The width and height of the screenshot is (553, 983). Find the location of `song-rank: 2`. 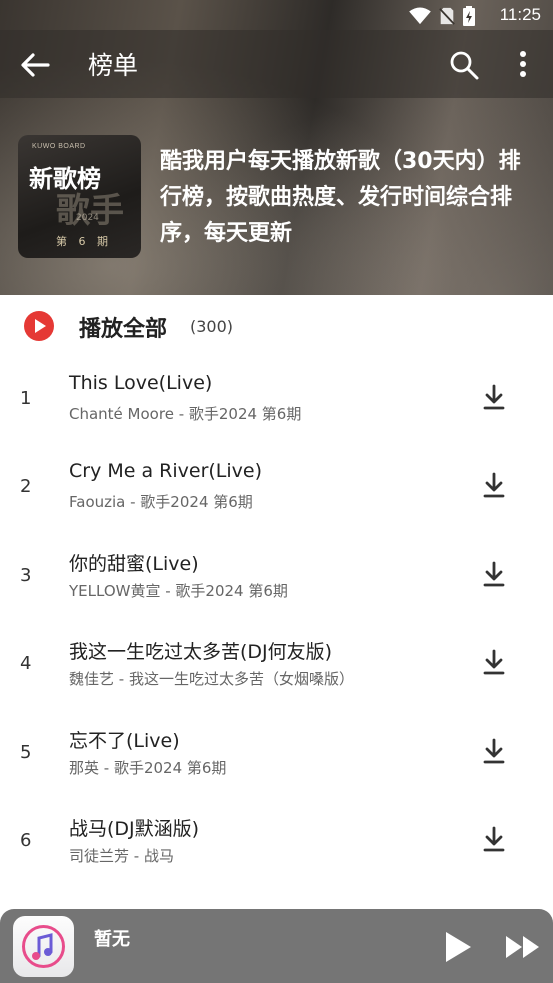

song-rank: 2 is located at coordinates (26, 486).